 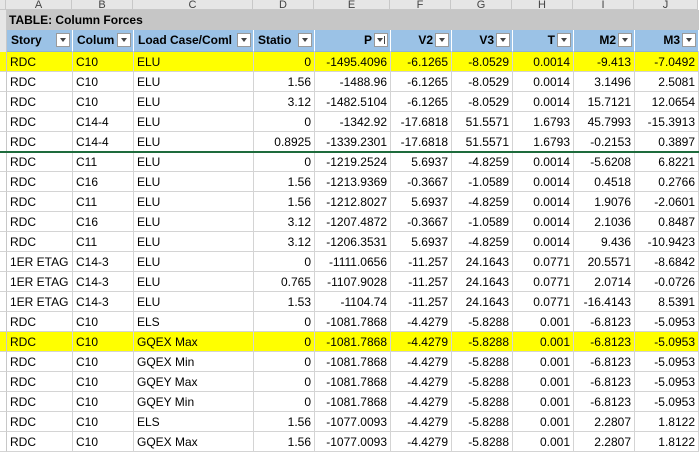 I want to click on cell-load-case: GQEY Min, so click(x=194, y=402).